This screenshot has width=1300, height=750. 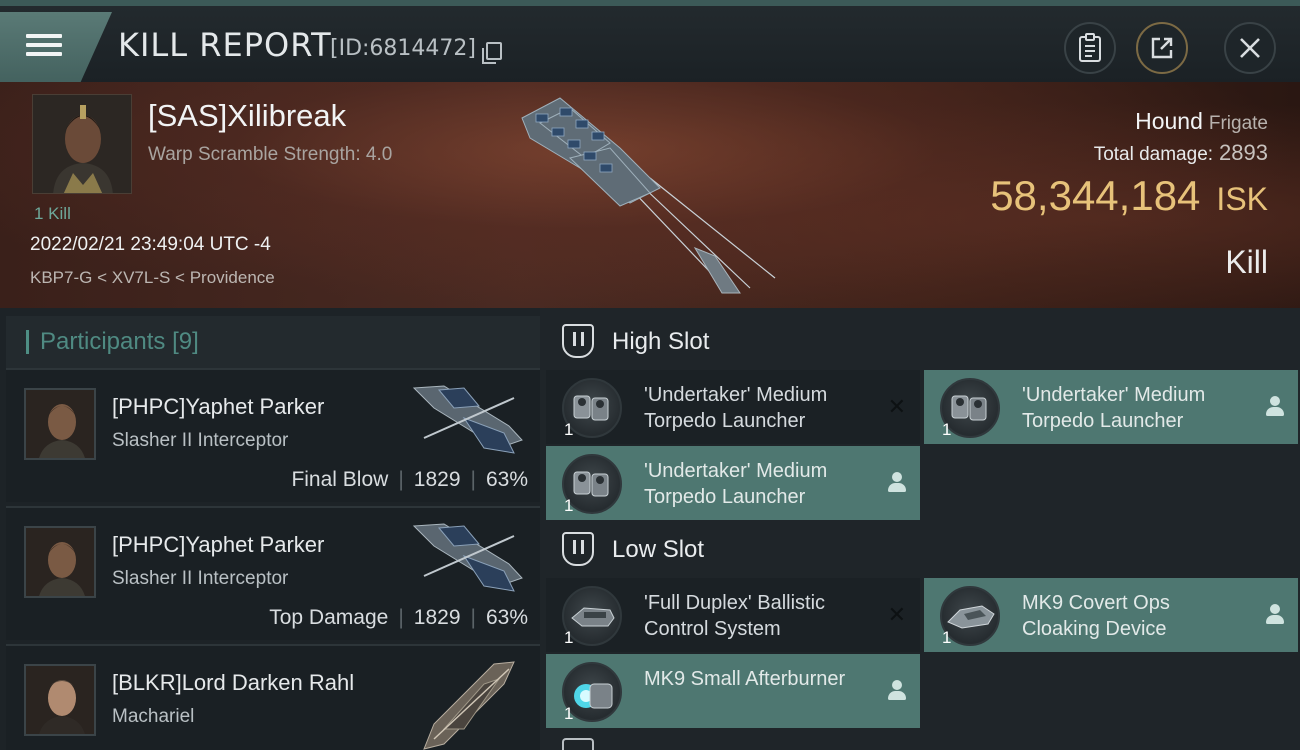 I want to click on close-icon, so click(x=1250, y=48).